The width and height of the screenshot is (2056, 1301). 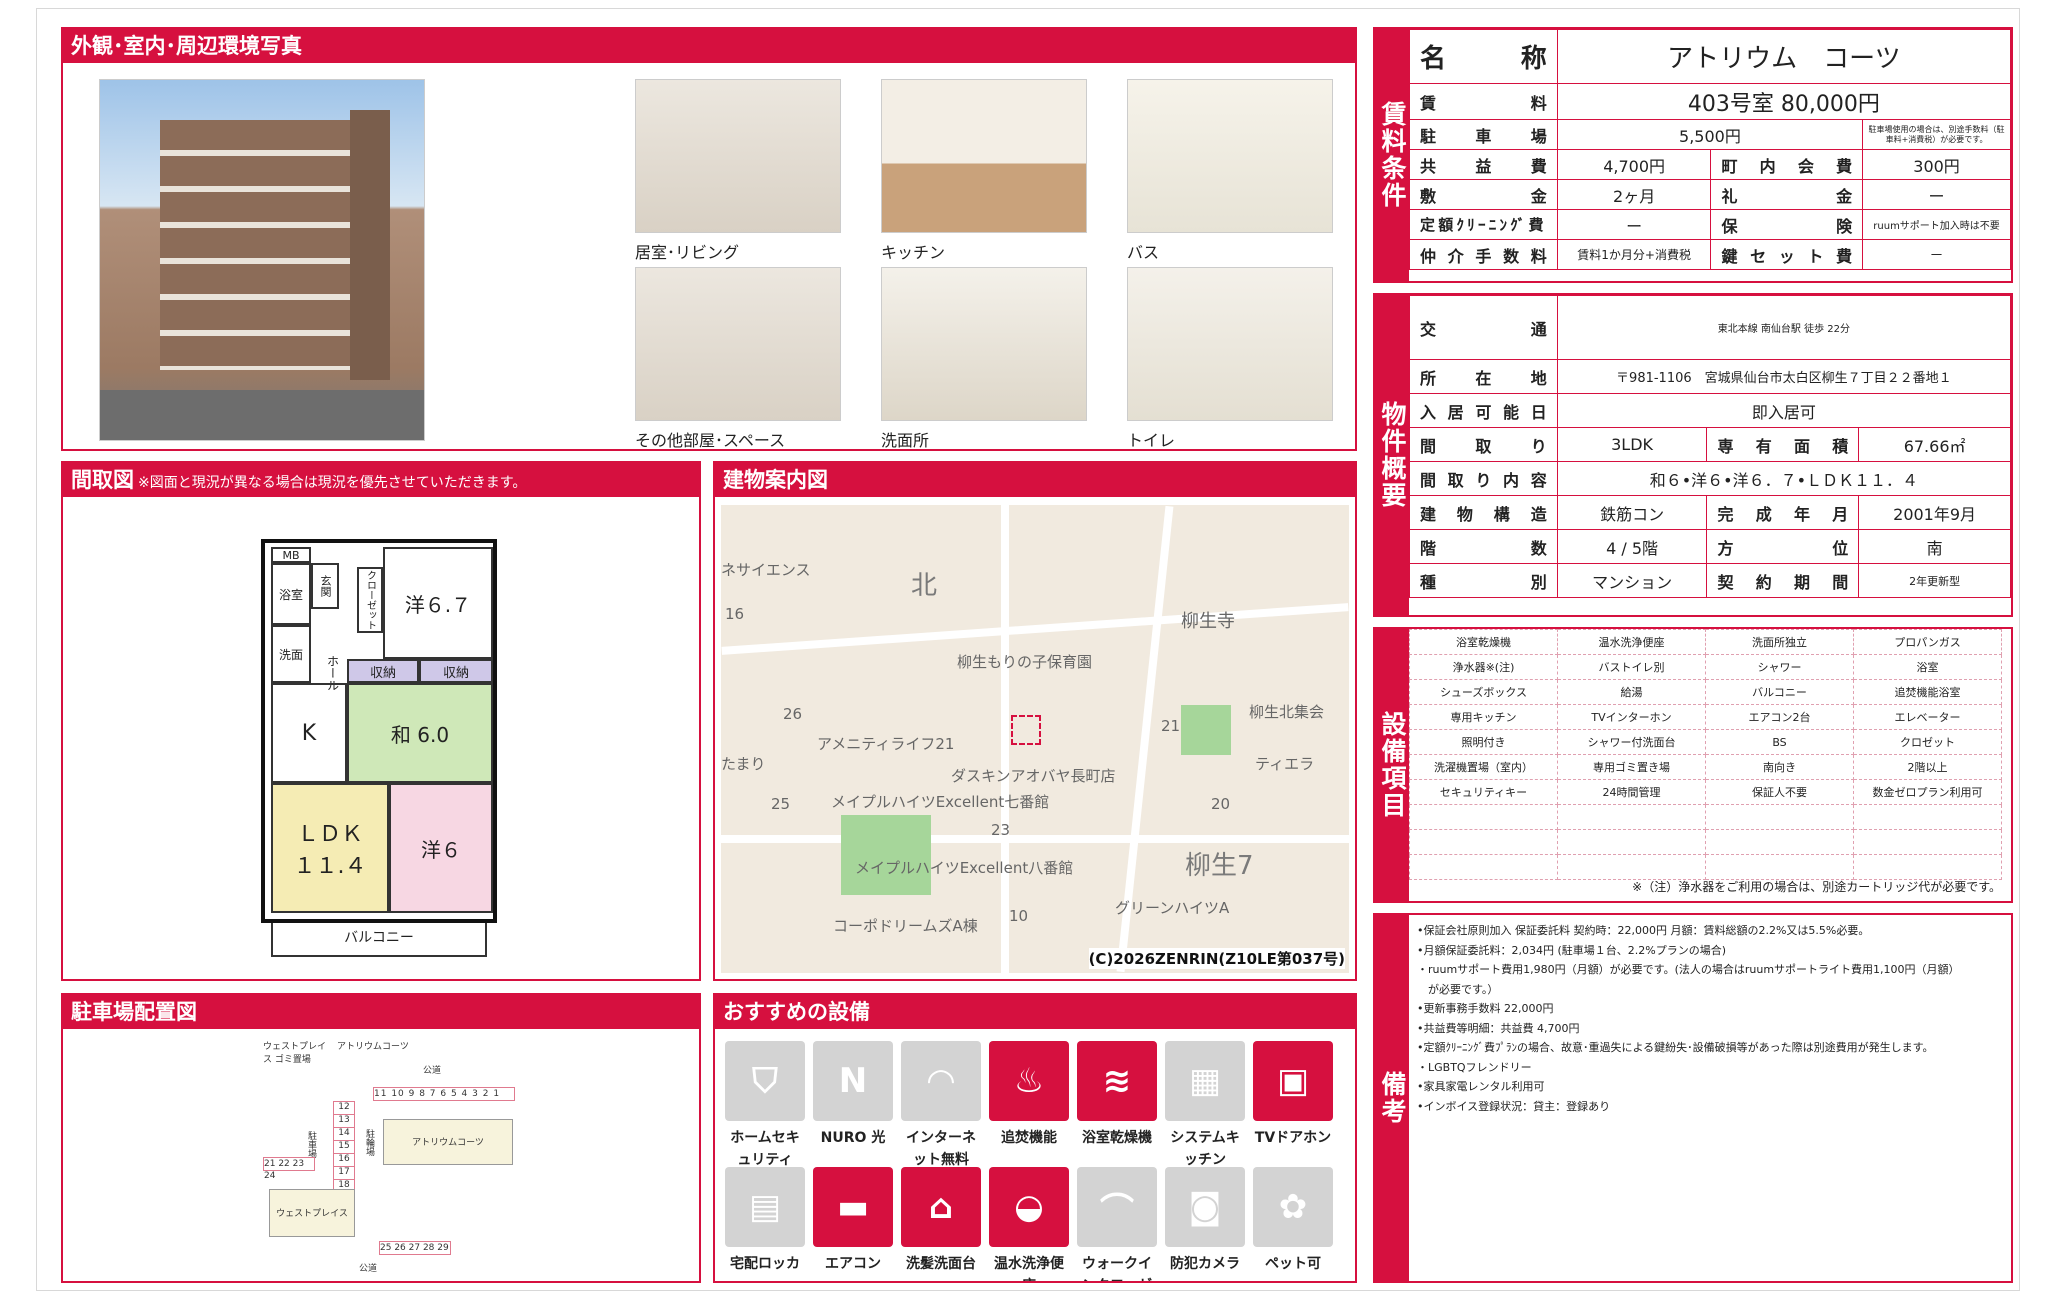 What do you see at coordinates (1631, 692) in the screenshot?
I see `equipment-item: 給湯` at bounding box center [1631, 692].